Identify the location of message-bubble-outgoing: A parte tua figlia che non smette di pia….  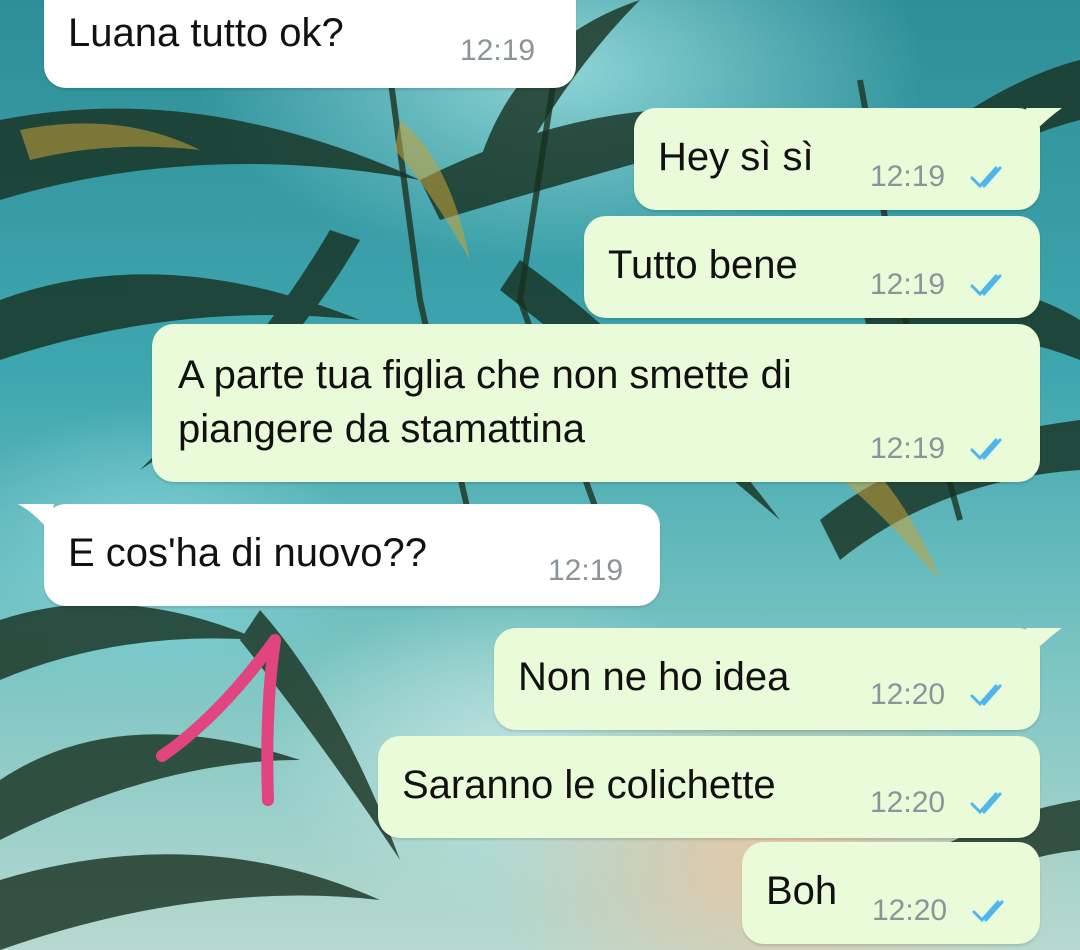
(596, 403).